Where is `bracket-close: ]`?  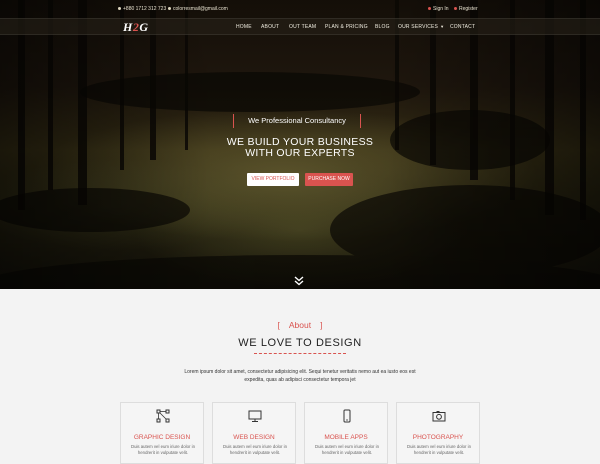
bracket-close: ] is located at coordinates (321, 325).